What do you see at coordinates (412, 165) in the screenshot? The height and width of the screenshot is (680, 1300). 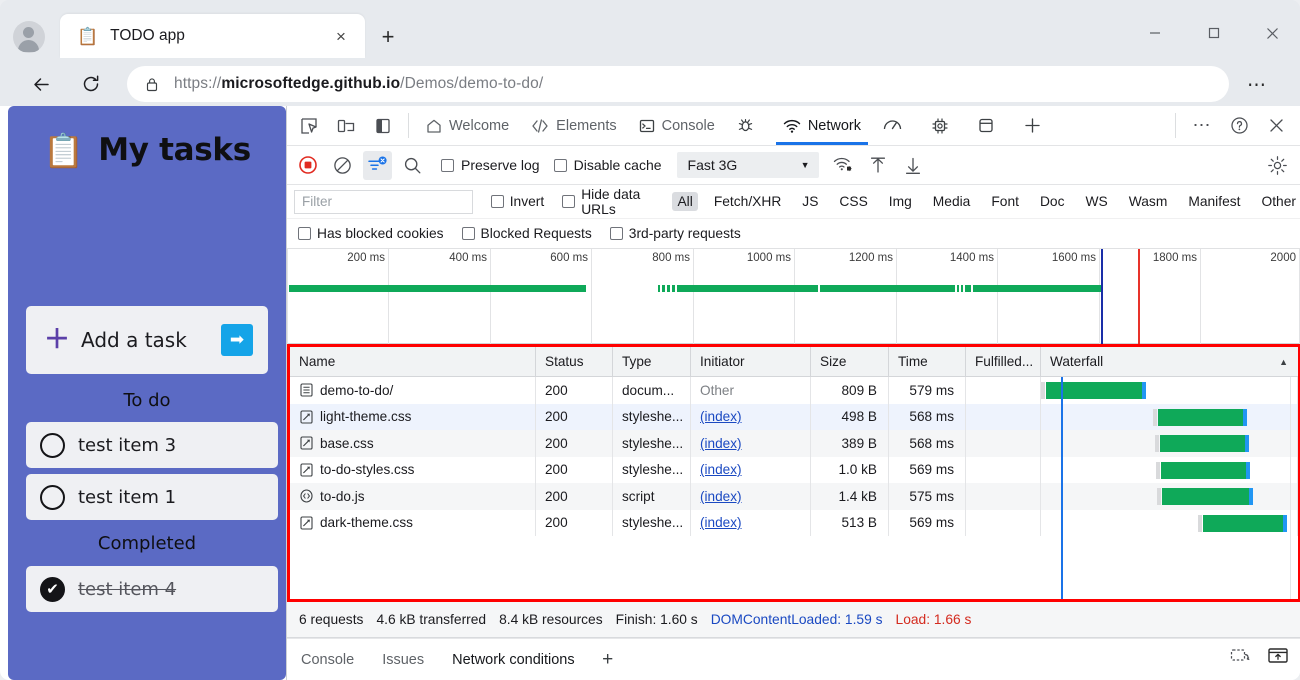 I see `search-icon` at bounding box center [412, 165].